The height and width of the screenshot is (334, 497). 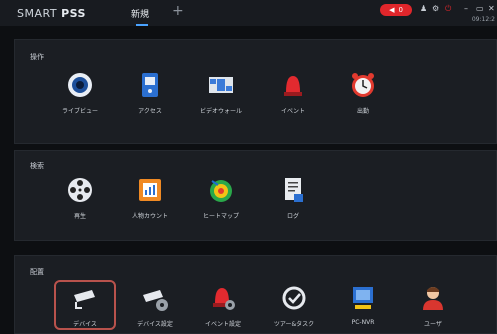 What do you see at coordinates (79, 111) in the screenshot?
I see `live-view-label: ライブビュー` at bounding box center [79, 111].